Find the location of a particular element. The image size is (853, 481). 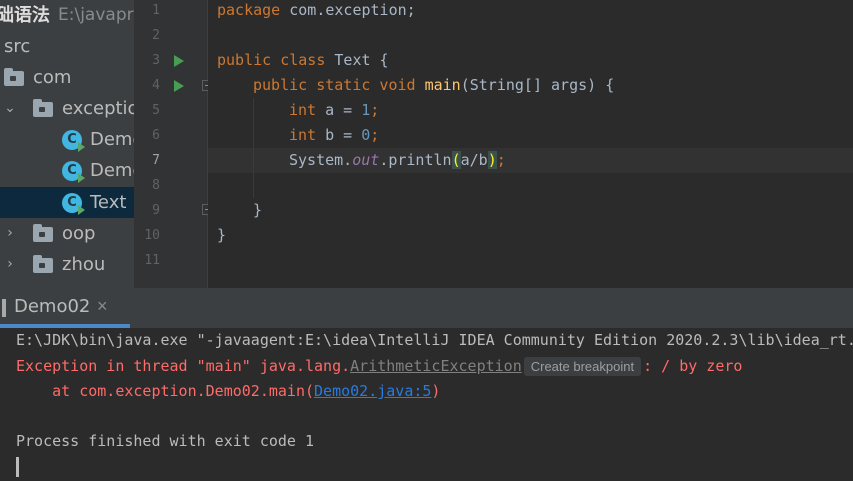

line-number-active: 7 is located at coordinates (156, 160).